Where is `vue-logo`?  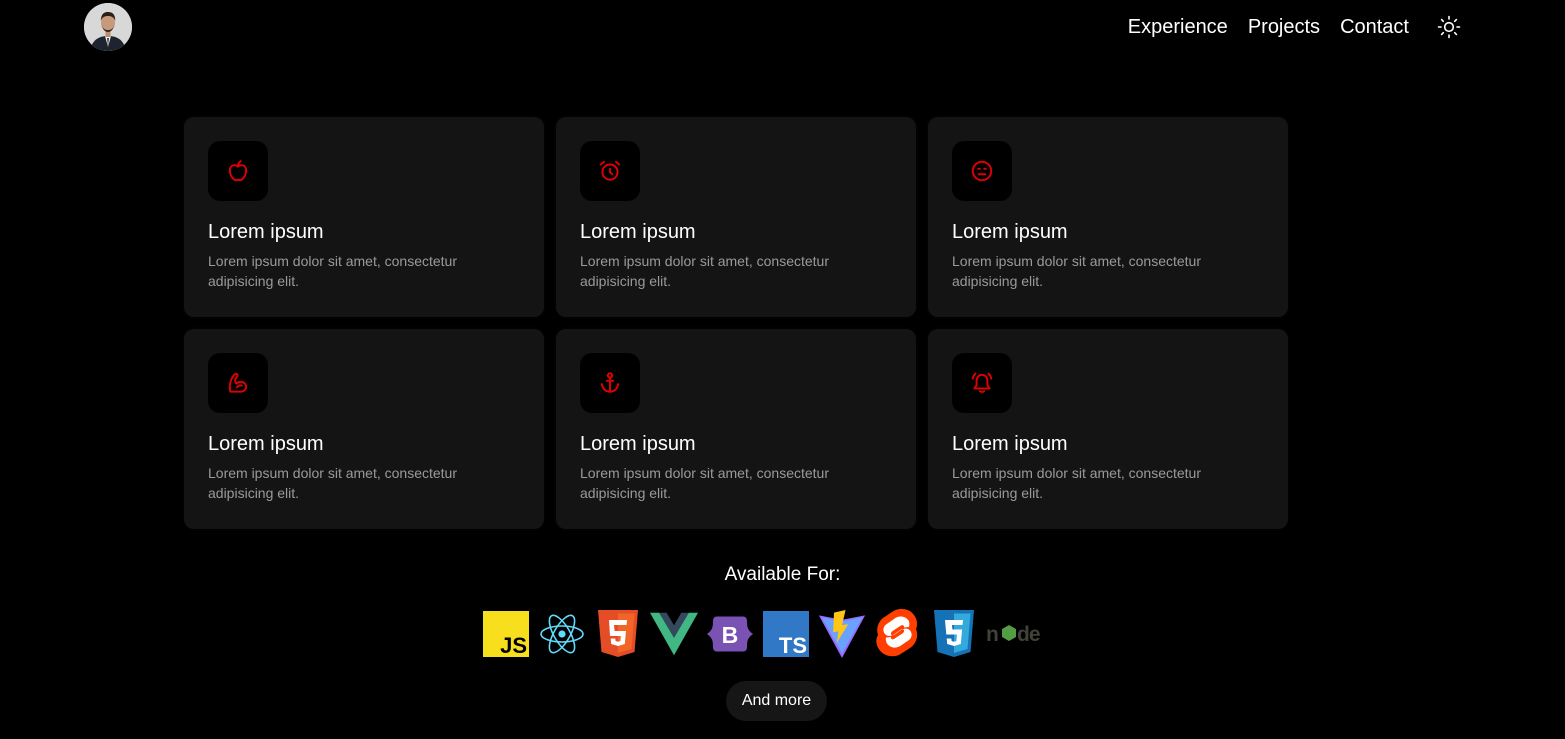
vue-logo is located at coordinates (674, 634).